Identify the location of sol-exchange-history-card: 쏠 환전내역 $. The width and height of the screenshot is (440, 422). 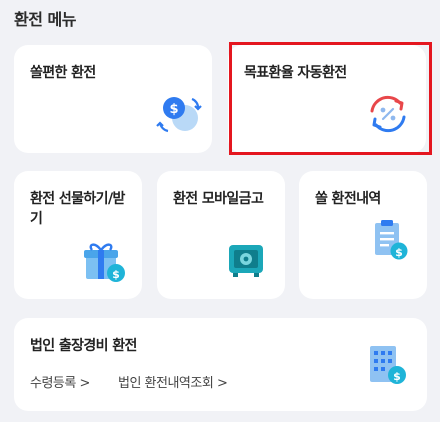
(363, 235).